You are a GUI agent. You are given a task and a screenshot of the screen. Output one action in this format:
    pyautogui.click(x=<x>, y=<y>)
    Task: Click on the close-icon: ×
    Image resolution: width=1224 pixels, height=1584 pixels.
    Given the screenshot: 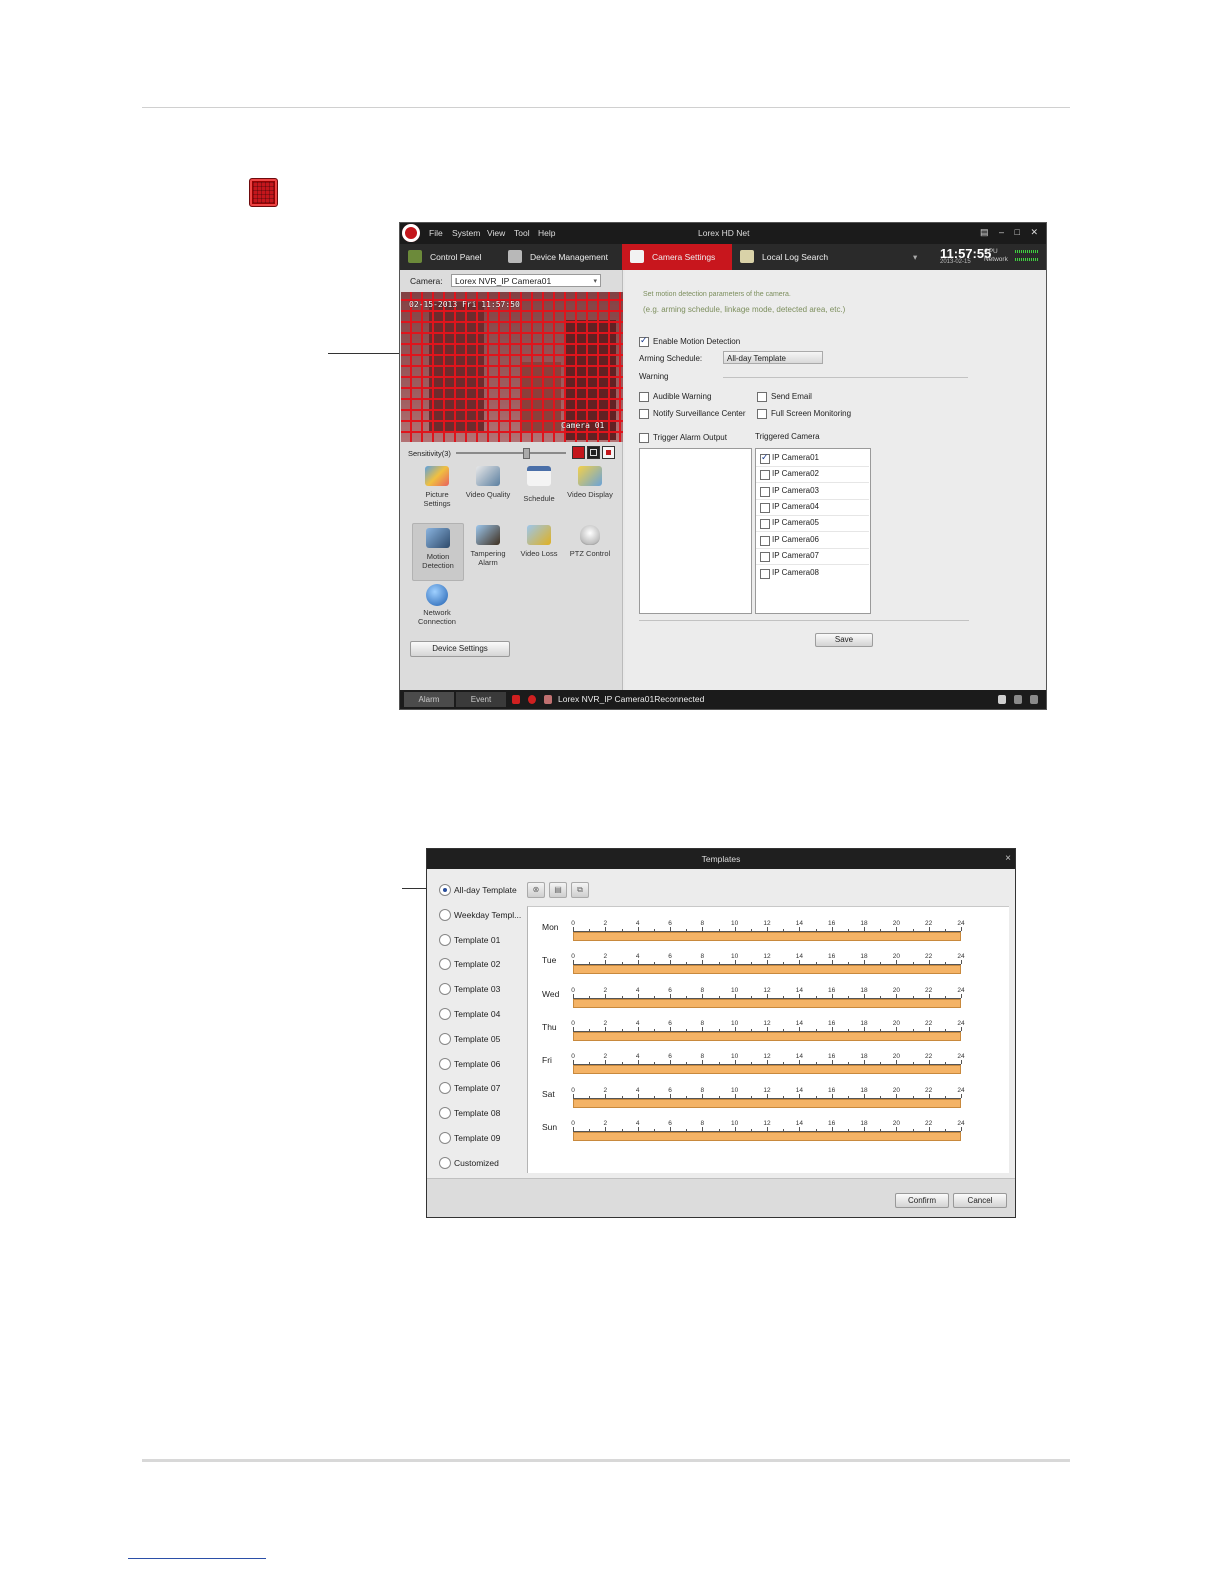 What is the action you would take?
    pyautogui.click(x=1008, y=859)
    